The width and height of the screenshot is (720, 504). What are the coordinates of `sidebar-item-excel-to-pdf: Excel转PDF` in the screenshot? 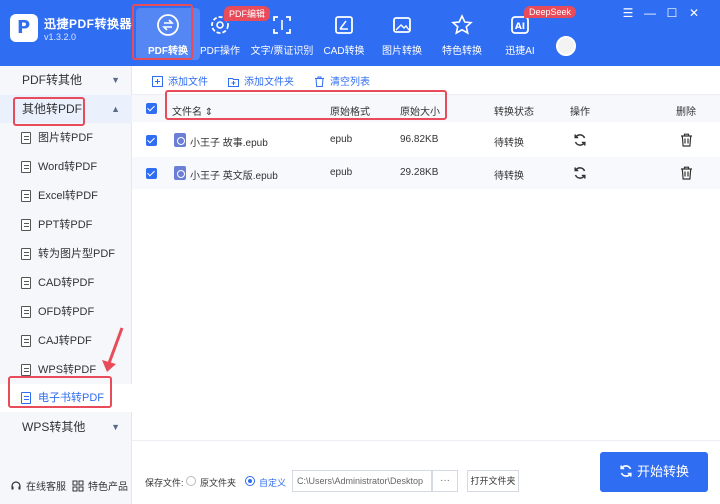 It's located at (66, 196).